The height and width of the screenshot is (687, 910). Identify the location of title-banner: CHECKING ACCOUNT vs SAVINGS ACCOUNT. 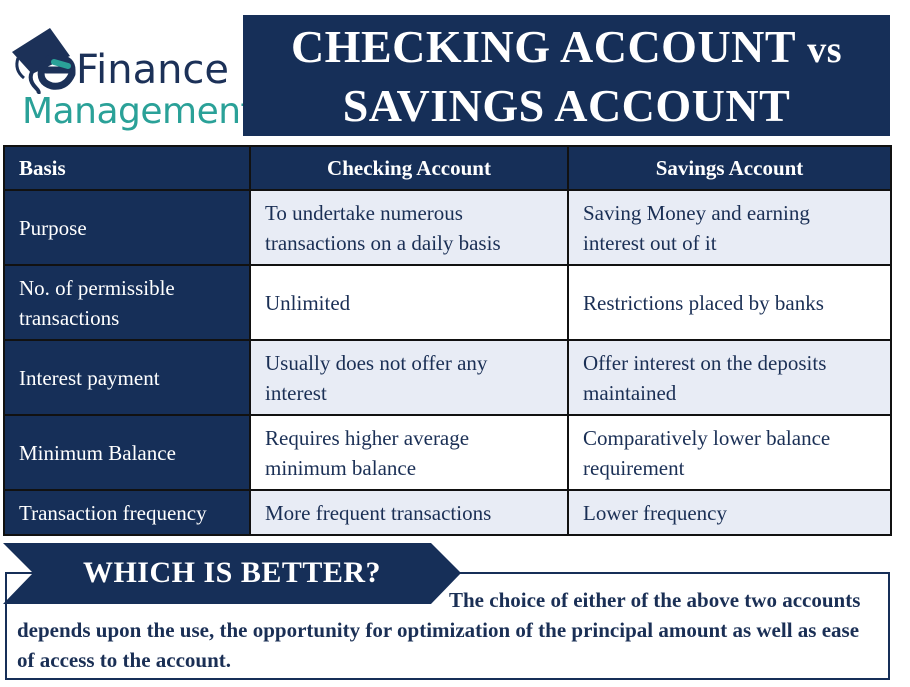
(566, 75).